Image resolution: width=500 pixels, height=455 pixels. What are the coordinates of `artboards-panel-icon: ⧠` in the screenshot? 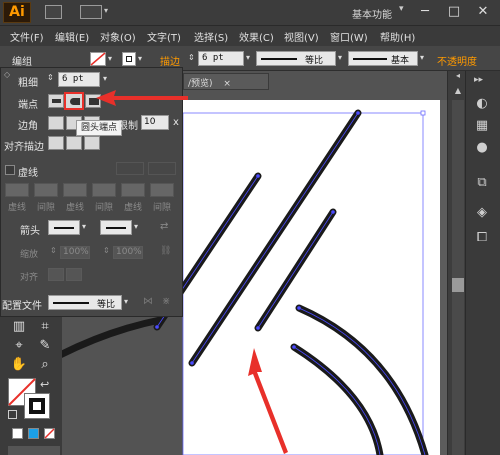 It's located at (482, 238).